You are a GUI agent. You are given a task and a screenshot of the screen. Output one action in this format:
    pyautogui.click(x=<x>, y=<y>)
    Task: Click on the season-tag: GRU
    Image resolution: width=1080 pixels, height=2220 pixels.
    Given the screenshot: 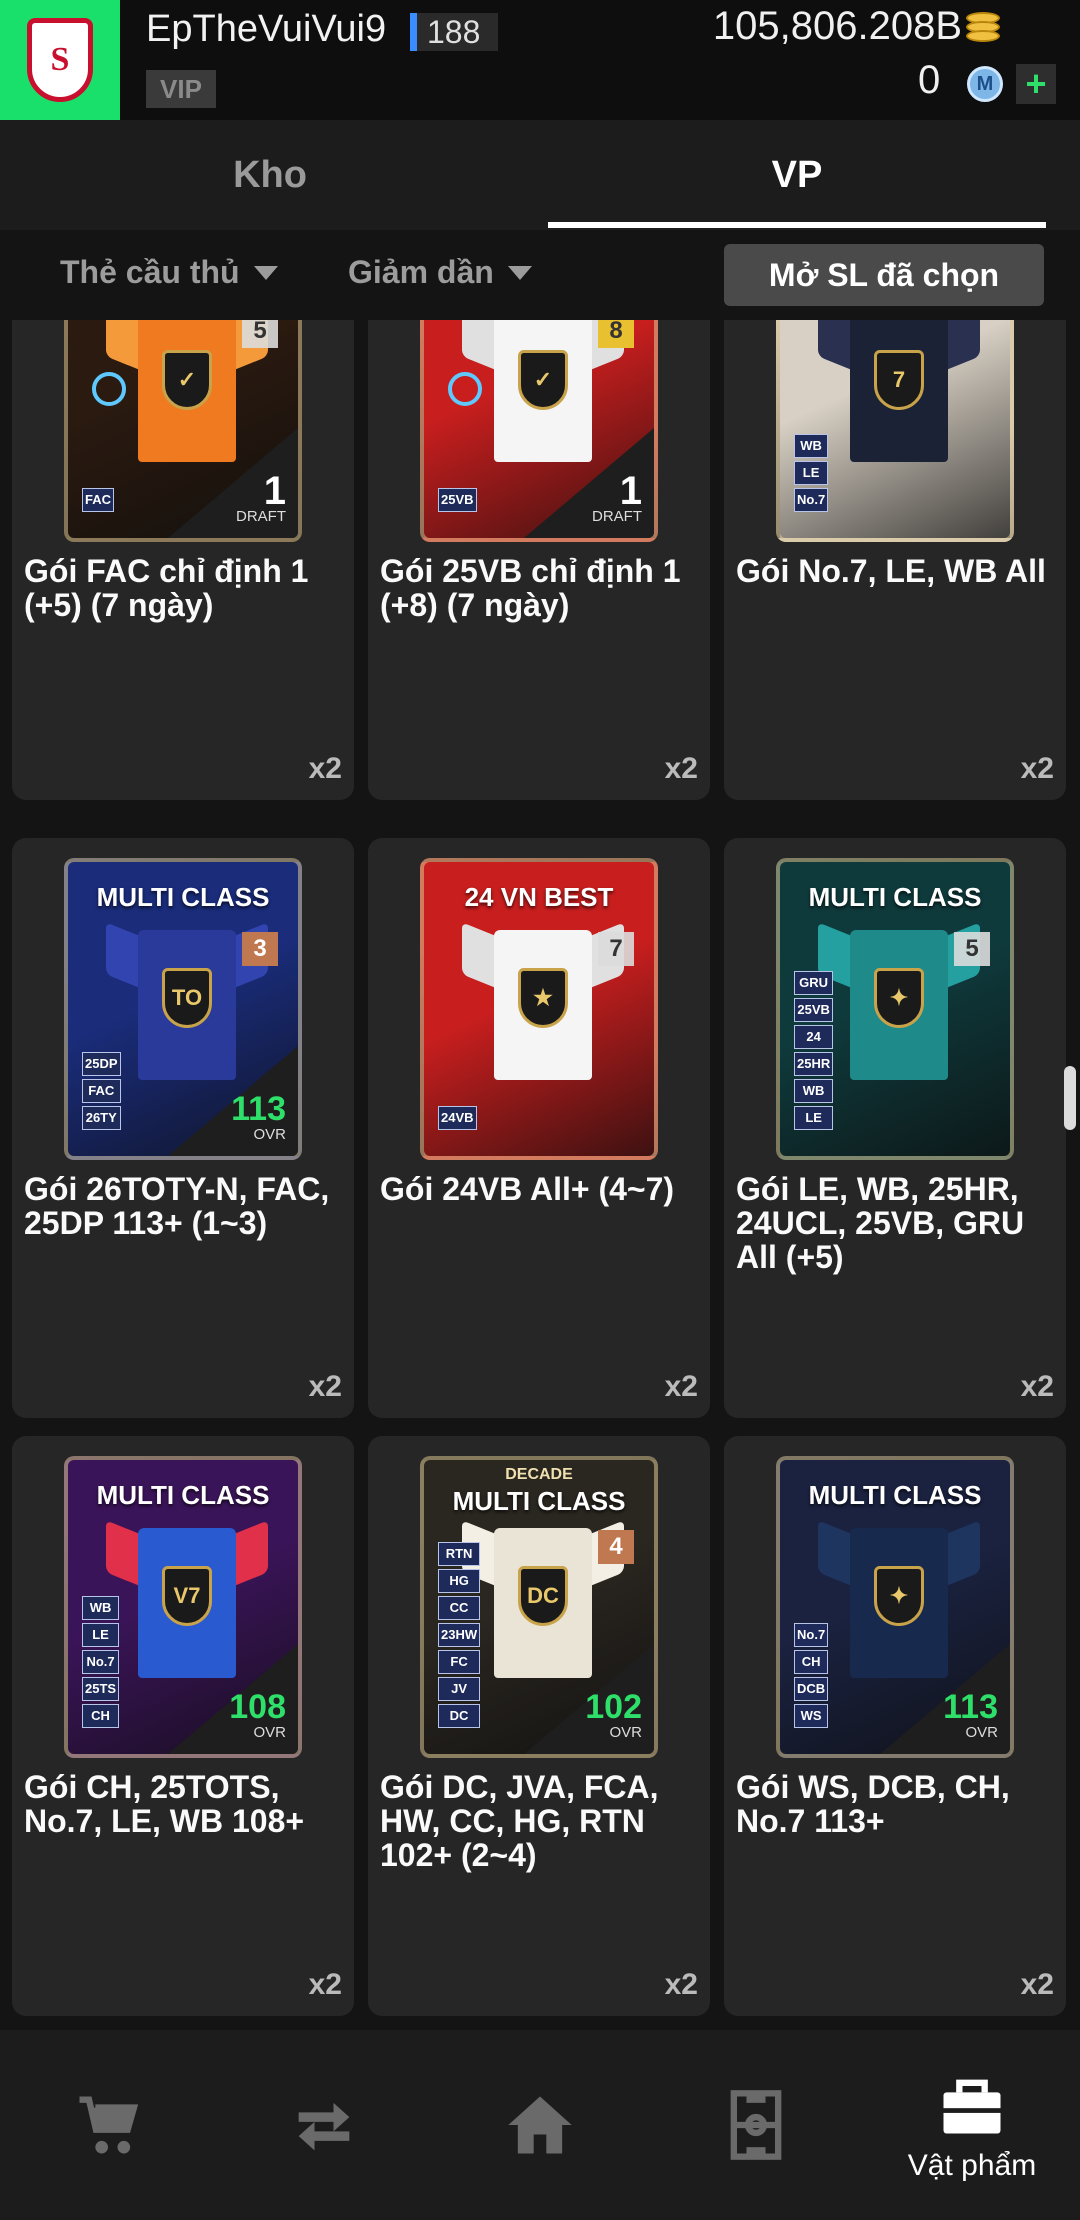 What is the action you would take?
    pyautogui.click(x=814, y=983)
    